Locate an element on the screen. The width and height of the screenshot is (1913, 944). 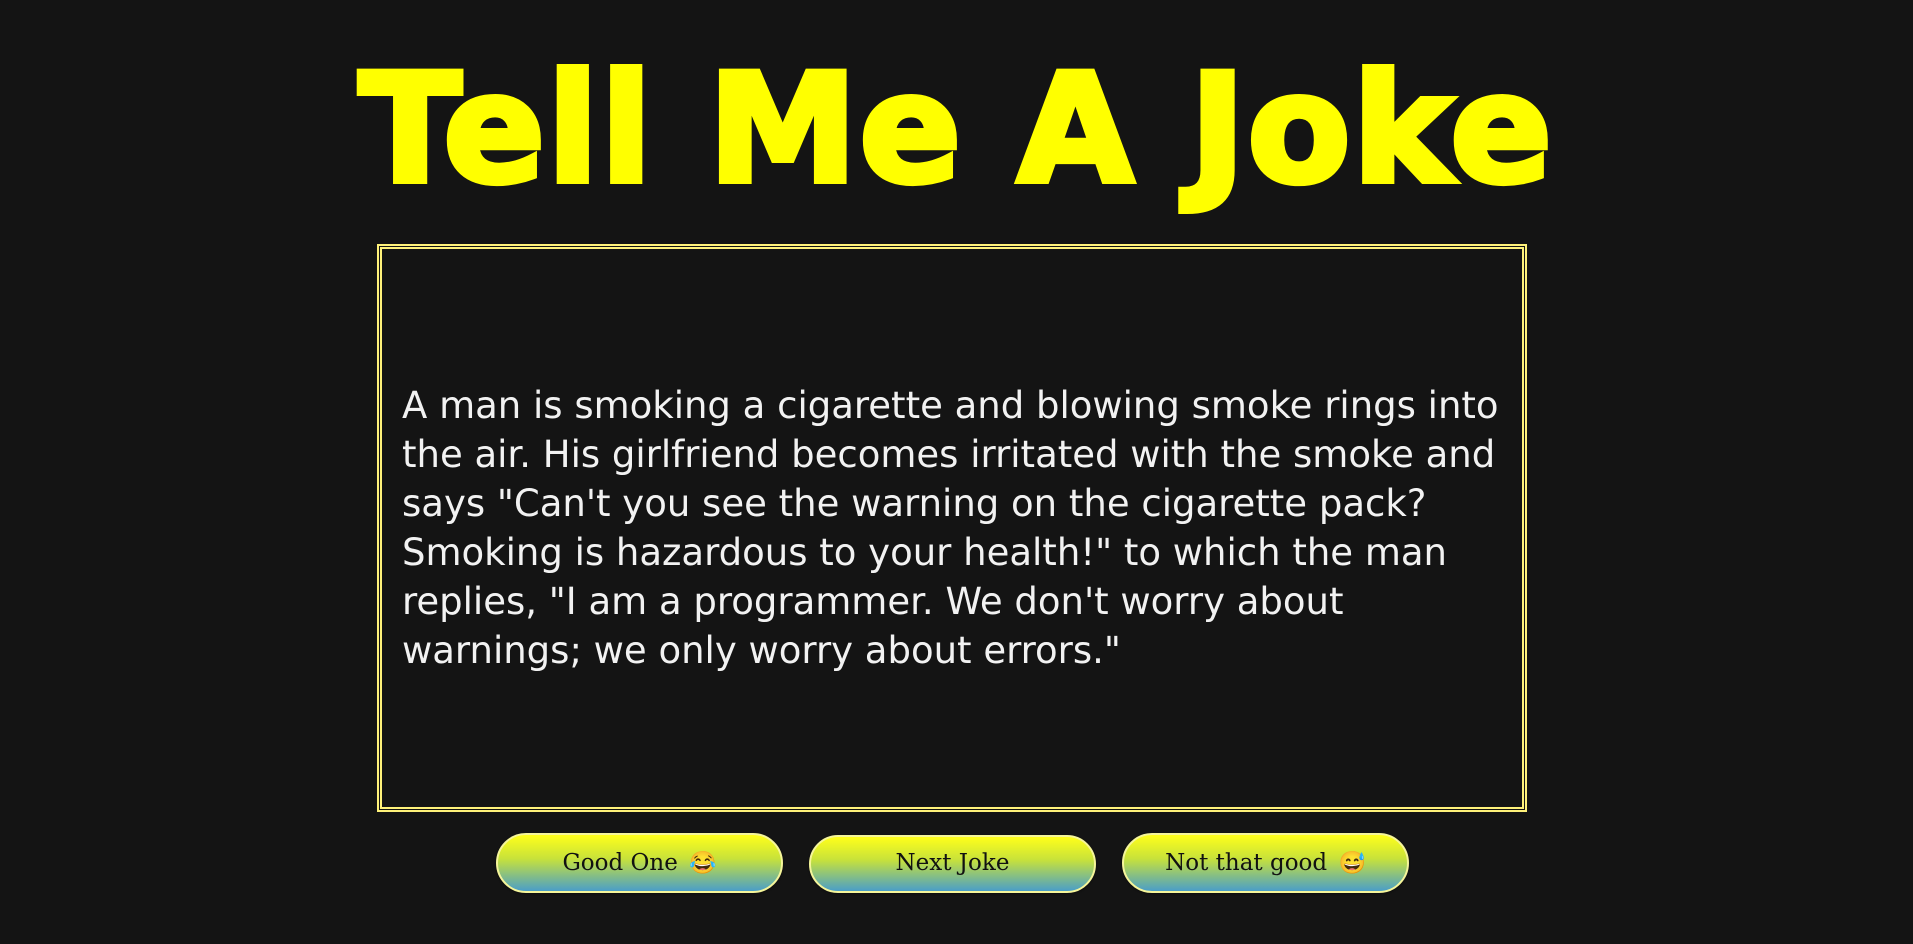
not-that-good-button: Not that good 😅 is located at coordinates (1265, 863).